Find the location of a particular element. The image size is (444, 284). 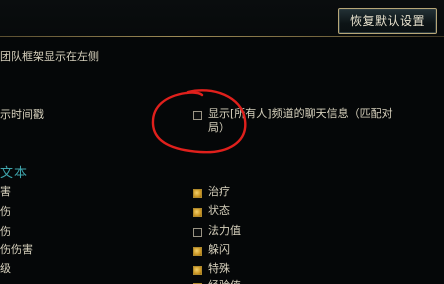

dodge-label: 躲闪 is located at coordinates (219, 249).